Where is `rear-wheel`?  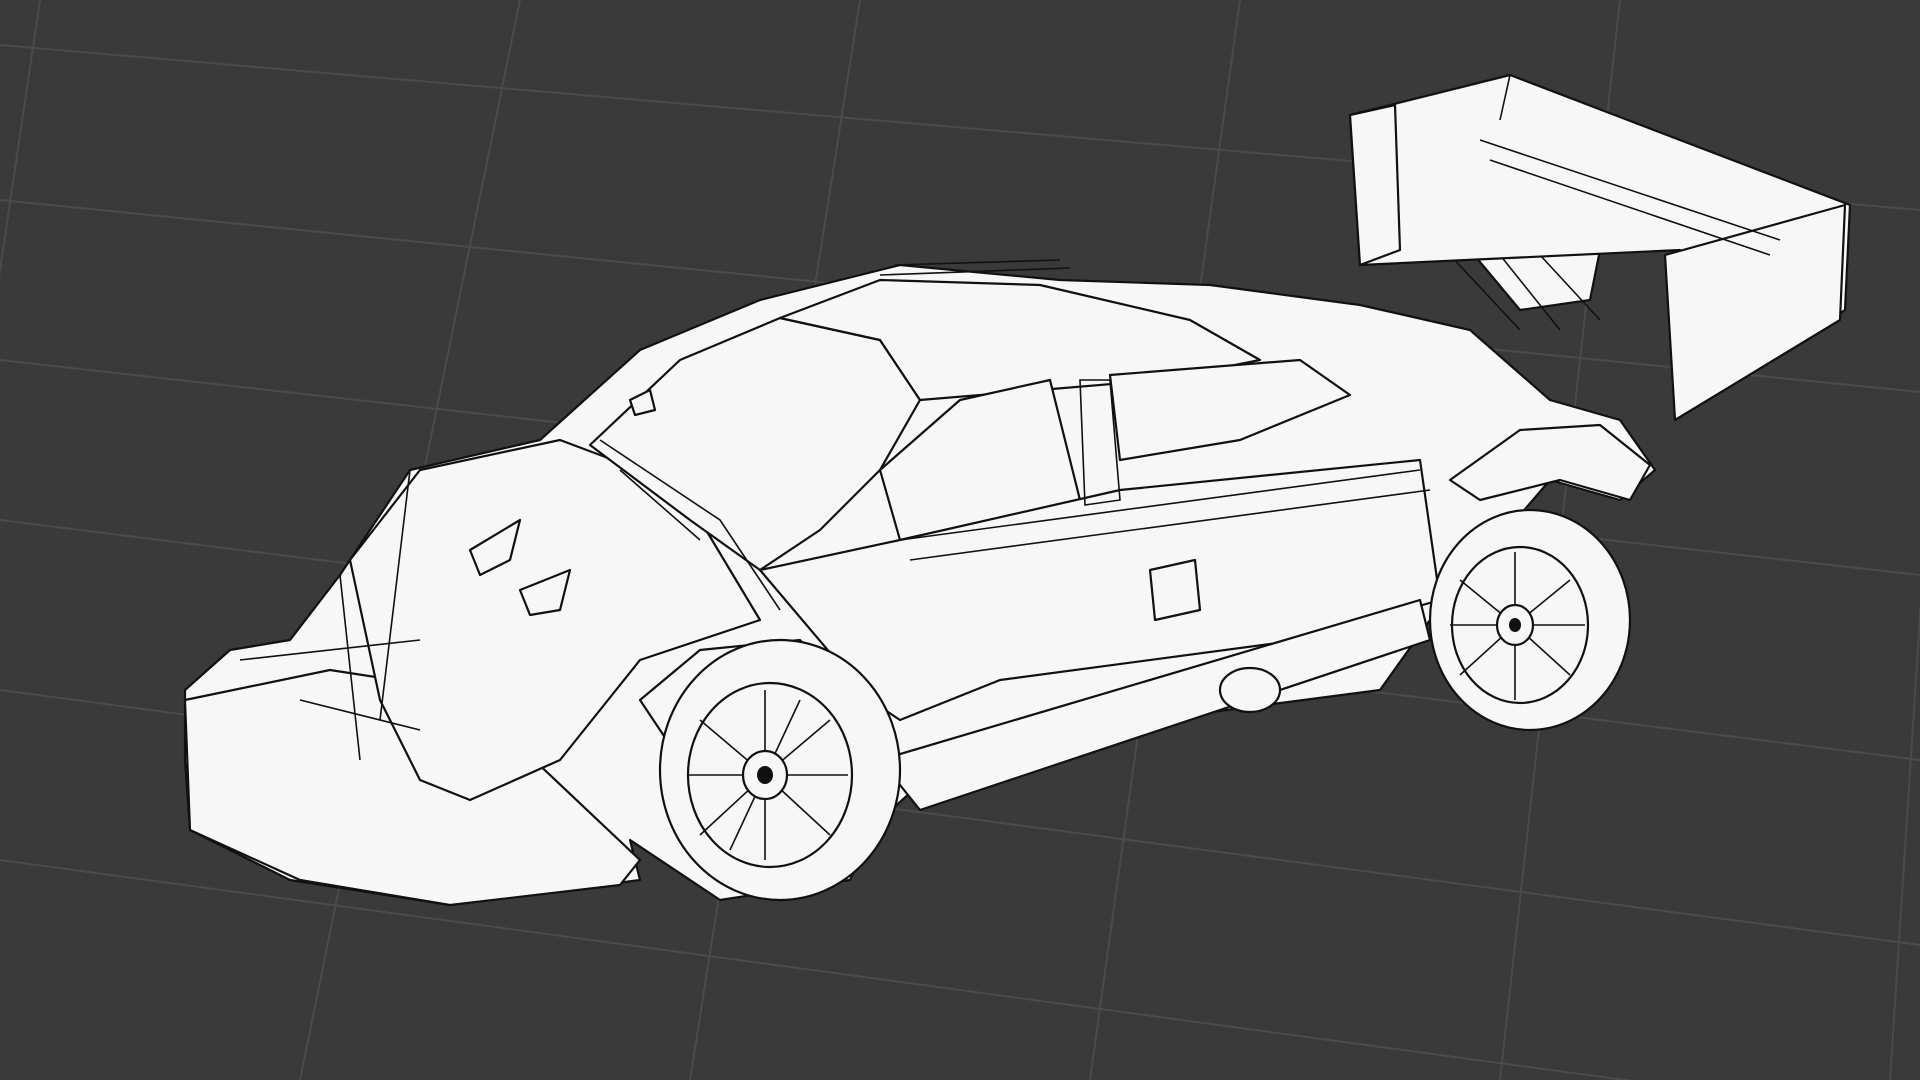
rear-wheel is located at coordinates (1530, 620).